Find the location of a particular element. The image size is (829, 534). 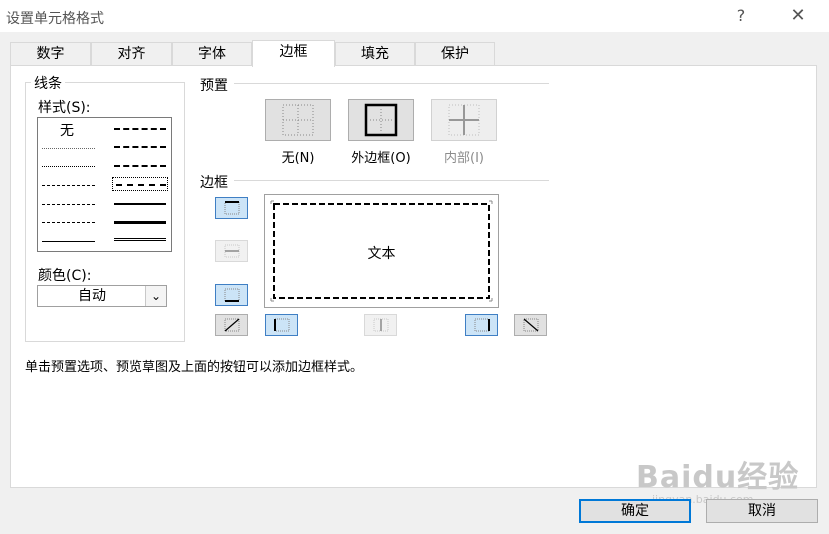

border-inside-horizontal-icon is located at coordinates (231, 251).